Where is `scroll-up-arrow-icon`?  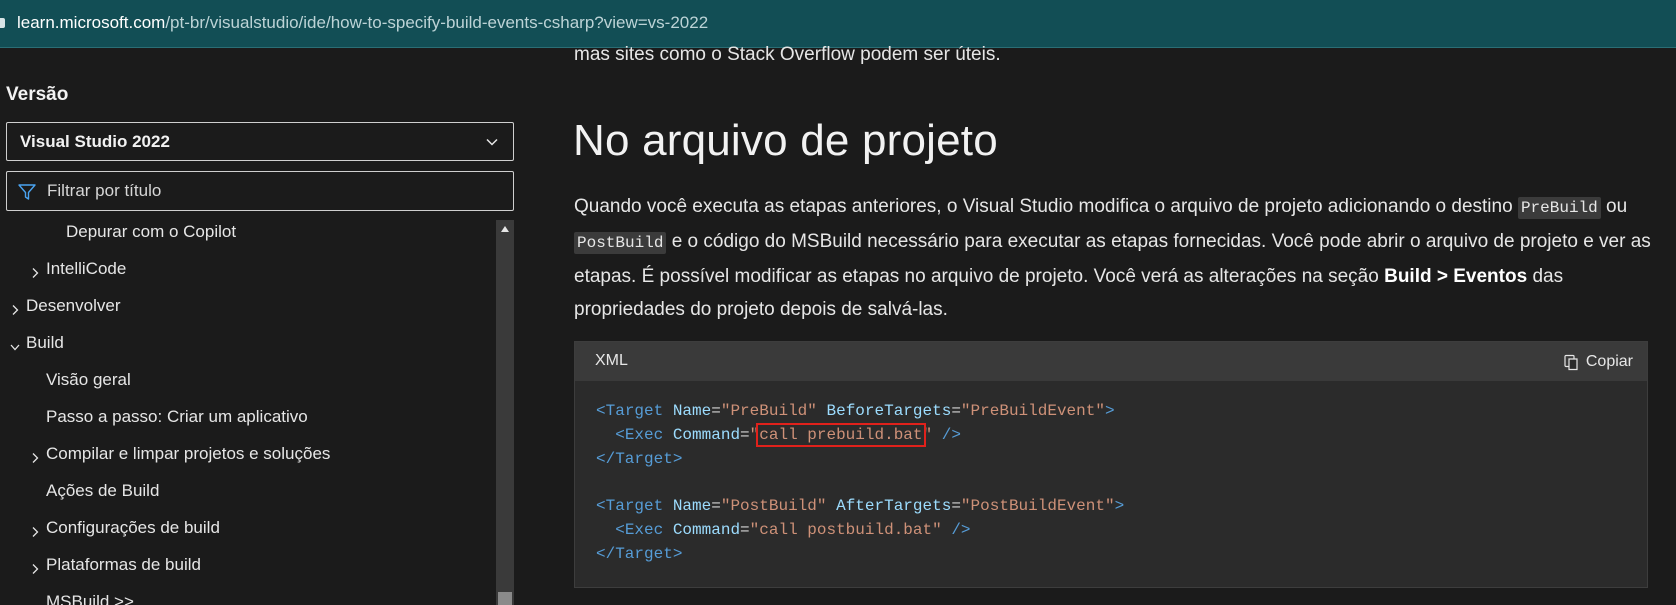 scroll-up-arrow-icon is located at coordinates (505, 229).